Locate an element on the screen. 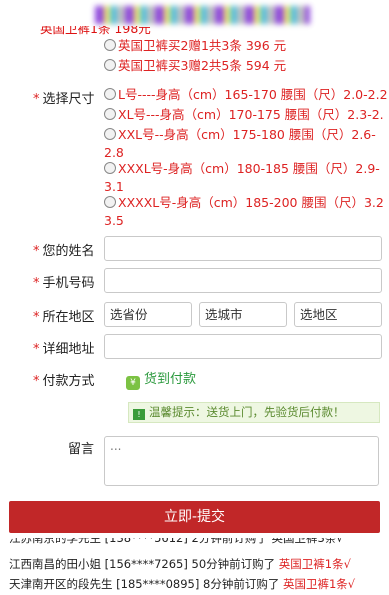 The height and width of the screenshot is (595, 389). package-option-3: 英国卫裤买3赠2共5条 594 元 is located at coordinates (195, 66).